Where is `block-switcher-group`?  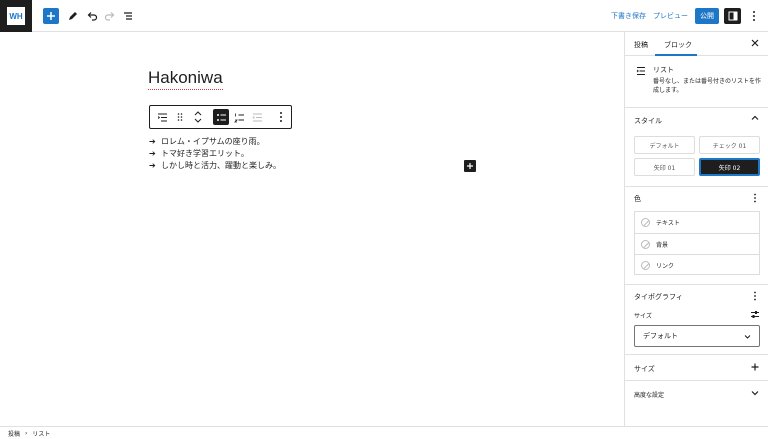
block-switcher-group is located at coordinates (180, 117).